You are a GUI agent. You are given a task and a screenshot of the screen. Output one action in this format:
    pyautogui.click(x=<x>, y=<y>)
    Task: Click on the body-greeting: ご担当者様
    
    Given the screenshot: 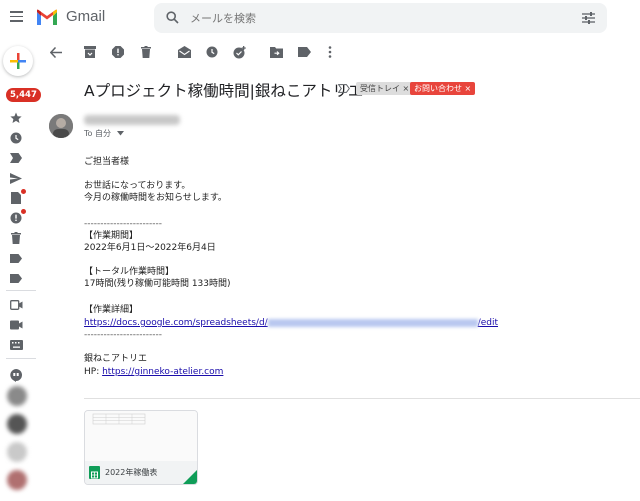 What is the action you would take?
    pyautogui.click(x=107, y=162)
    